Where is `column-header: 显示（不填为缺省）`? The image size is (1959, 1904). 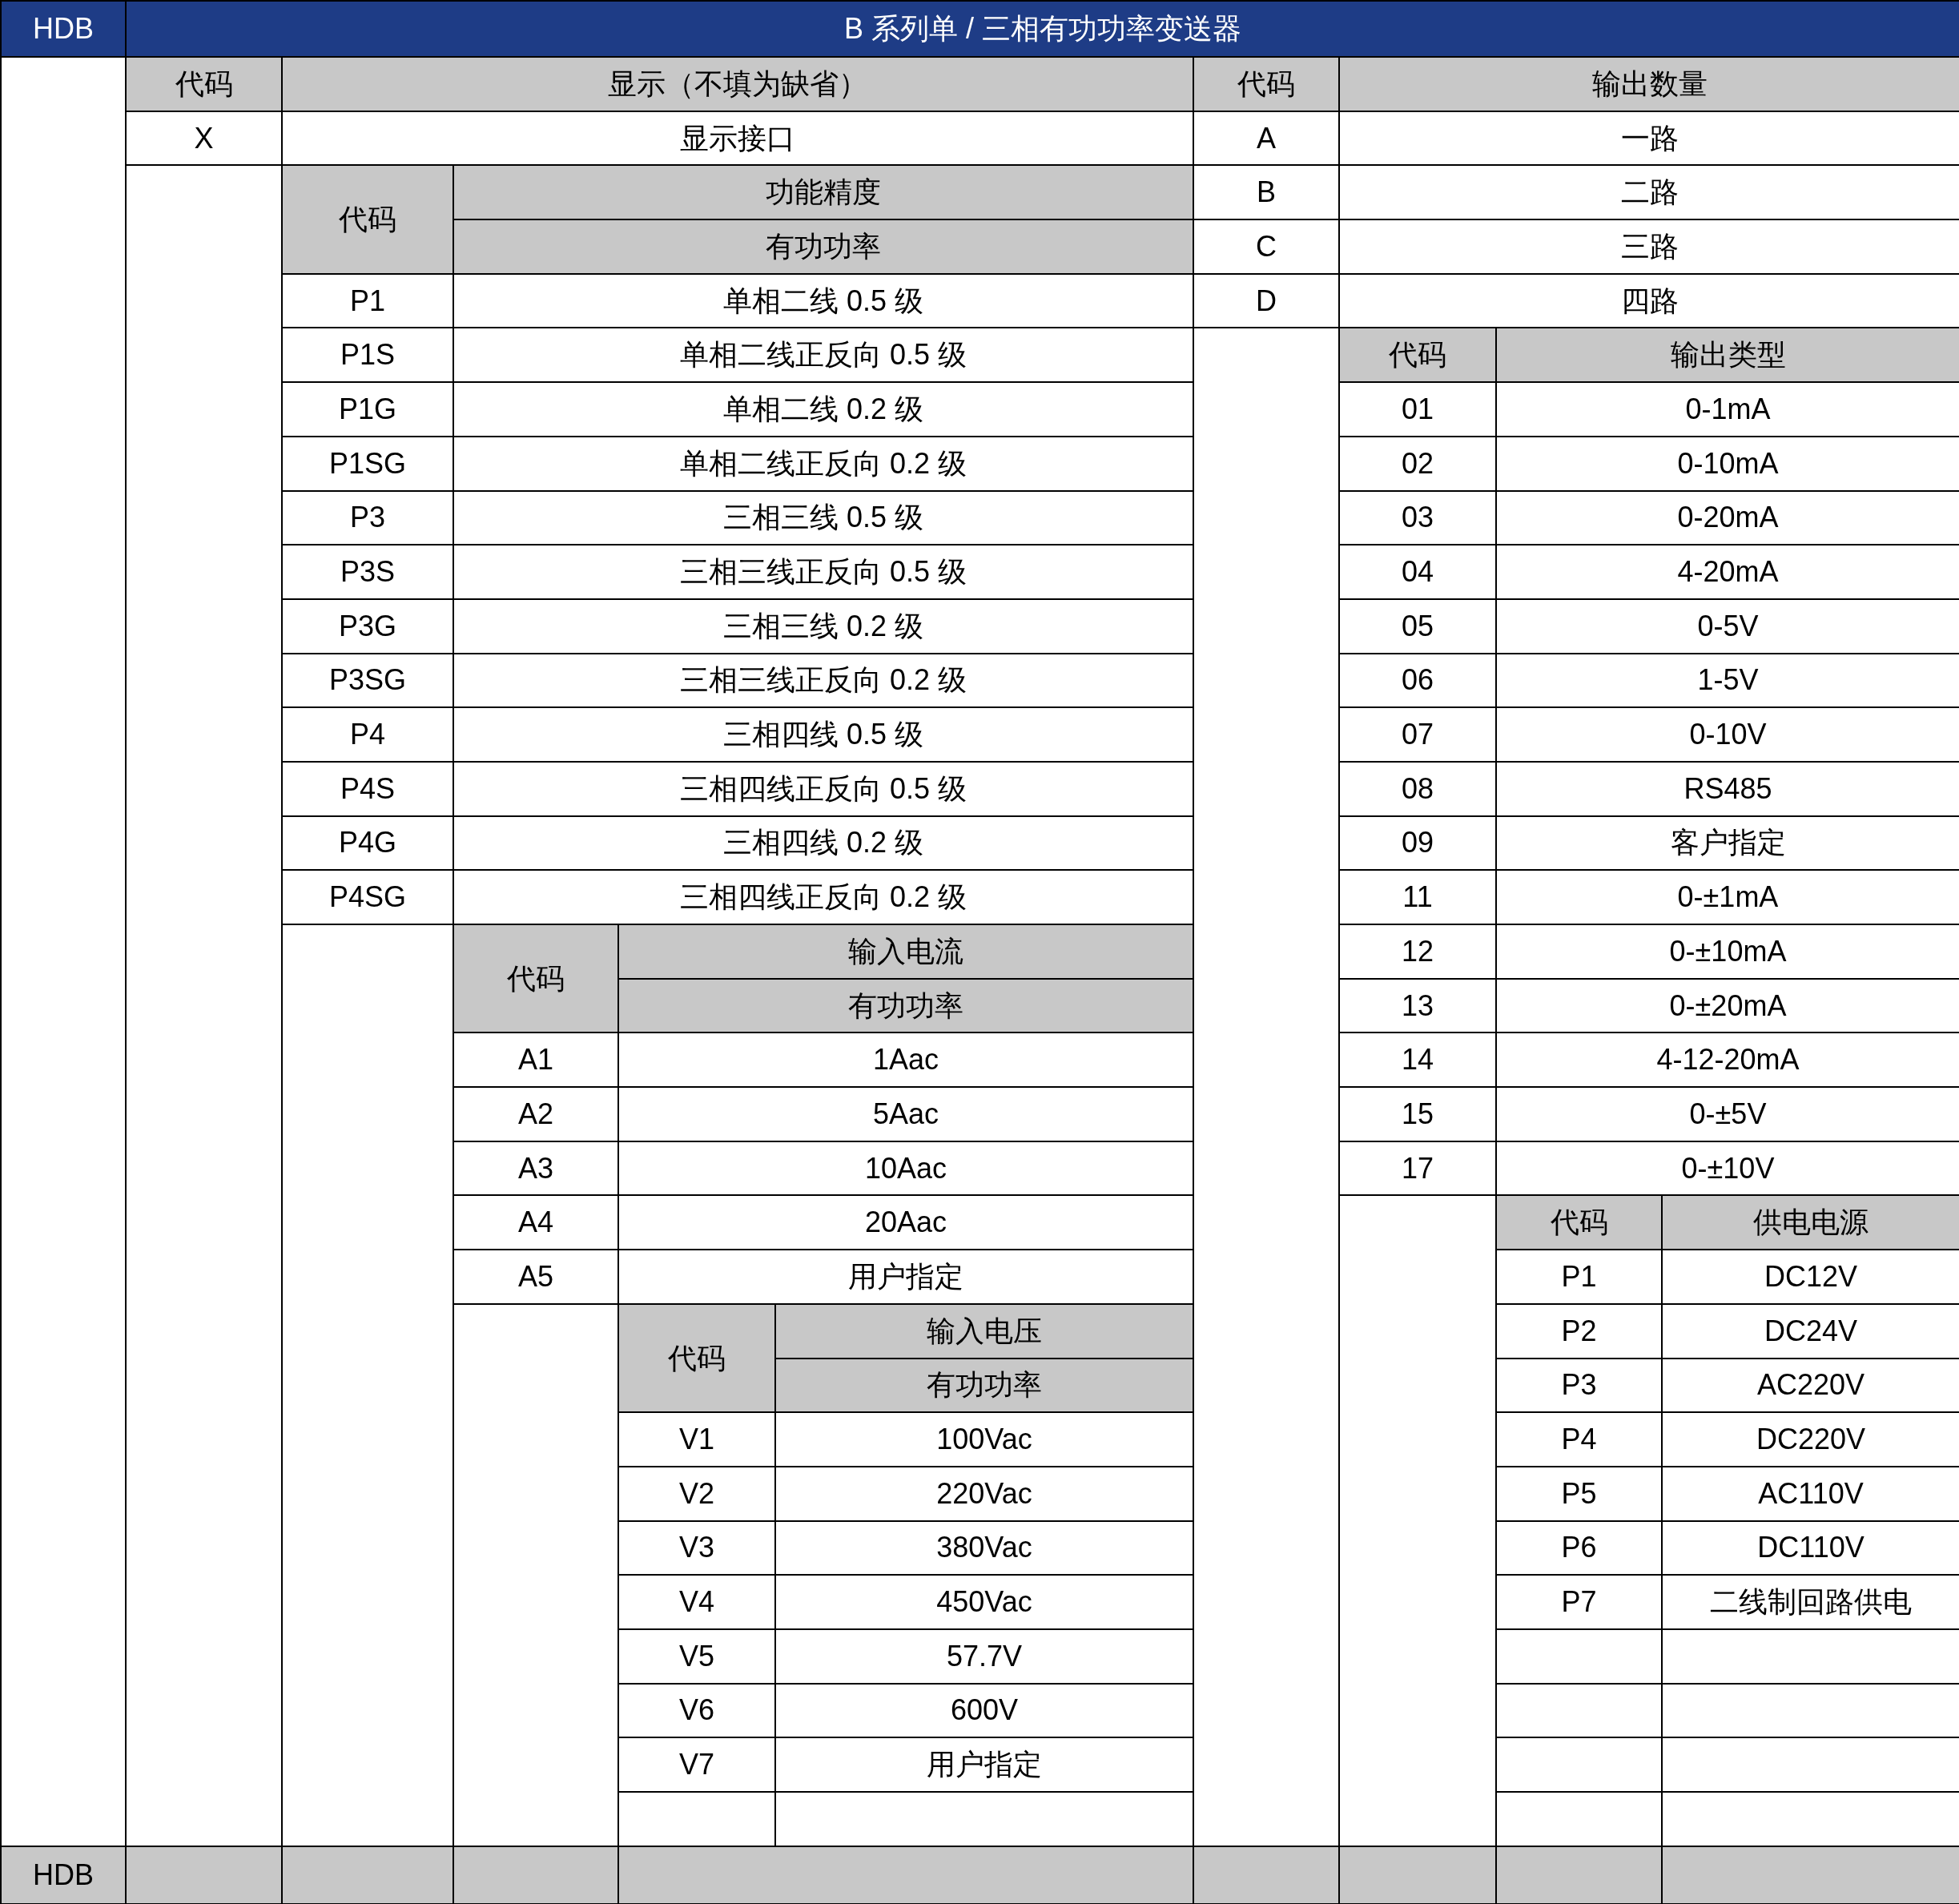
column-header: 显示（不填为缺省） is located at coordinates (739, 85).